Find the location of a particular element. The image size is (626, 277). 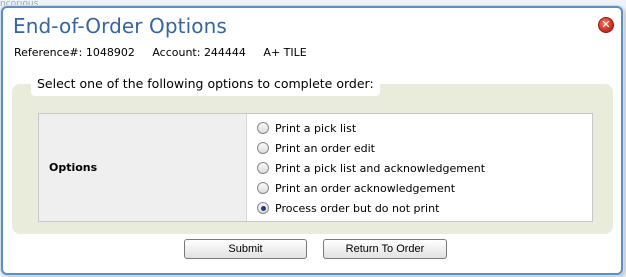

option-label: Process order but do not print is located at coordinates (357, 208).